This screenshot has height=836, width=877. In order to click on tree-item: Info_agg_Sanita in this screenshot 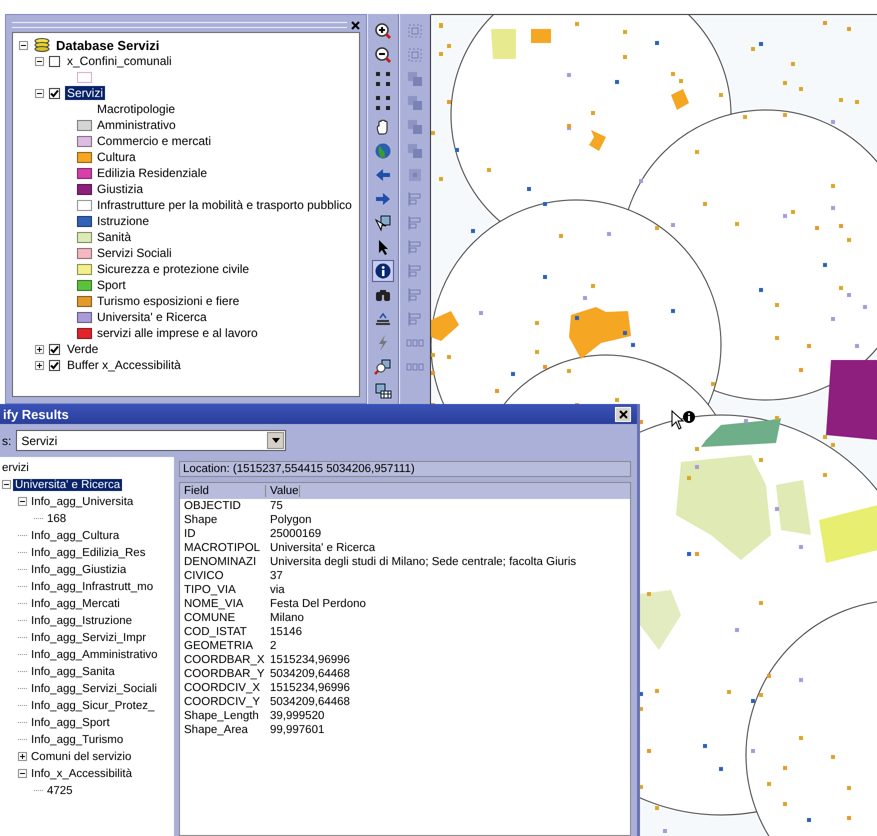, I will do `click(73, 672)`.